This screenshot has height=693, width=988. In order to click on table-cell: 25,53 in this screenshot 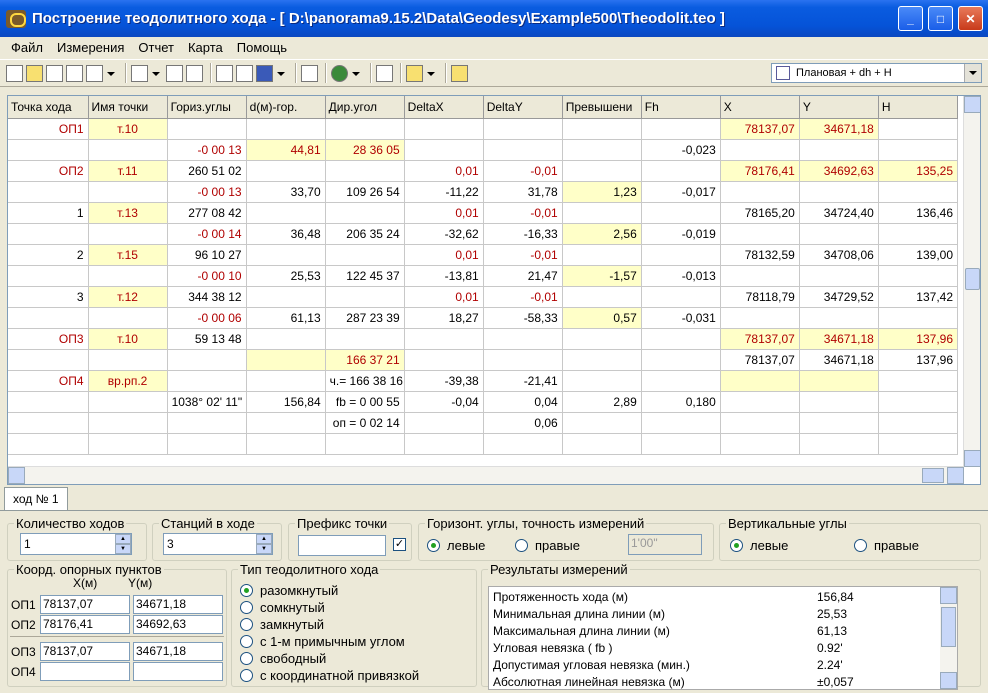, I will do `click(286, 276)`.